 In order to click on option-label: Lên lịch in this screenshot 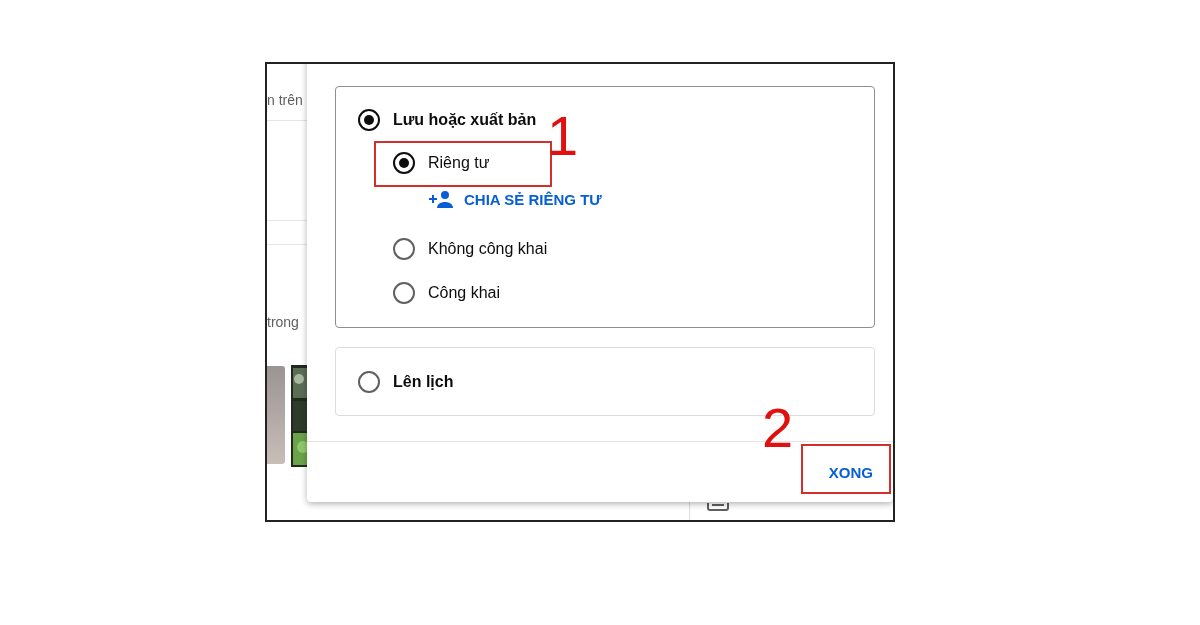, I will do `click(423, 381)`.